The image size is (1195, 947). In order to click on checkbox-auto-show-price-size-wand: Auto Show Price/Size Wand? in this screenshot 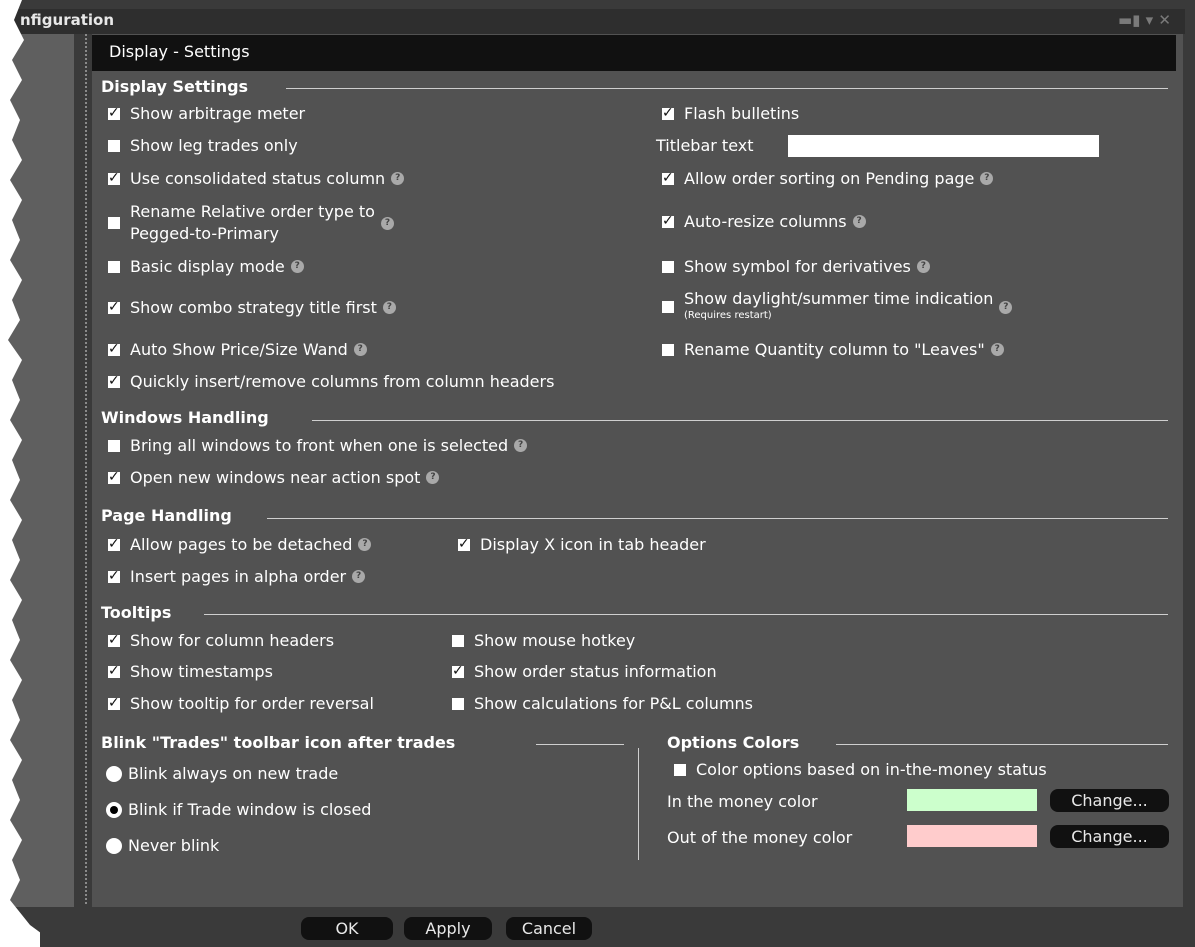, I will do `click(237, 349)`.